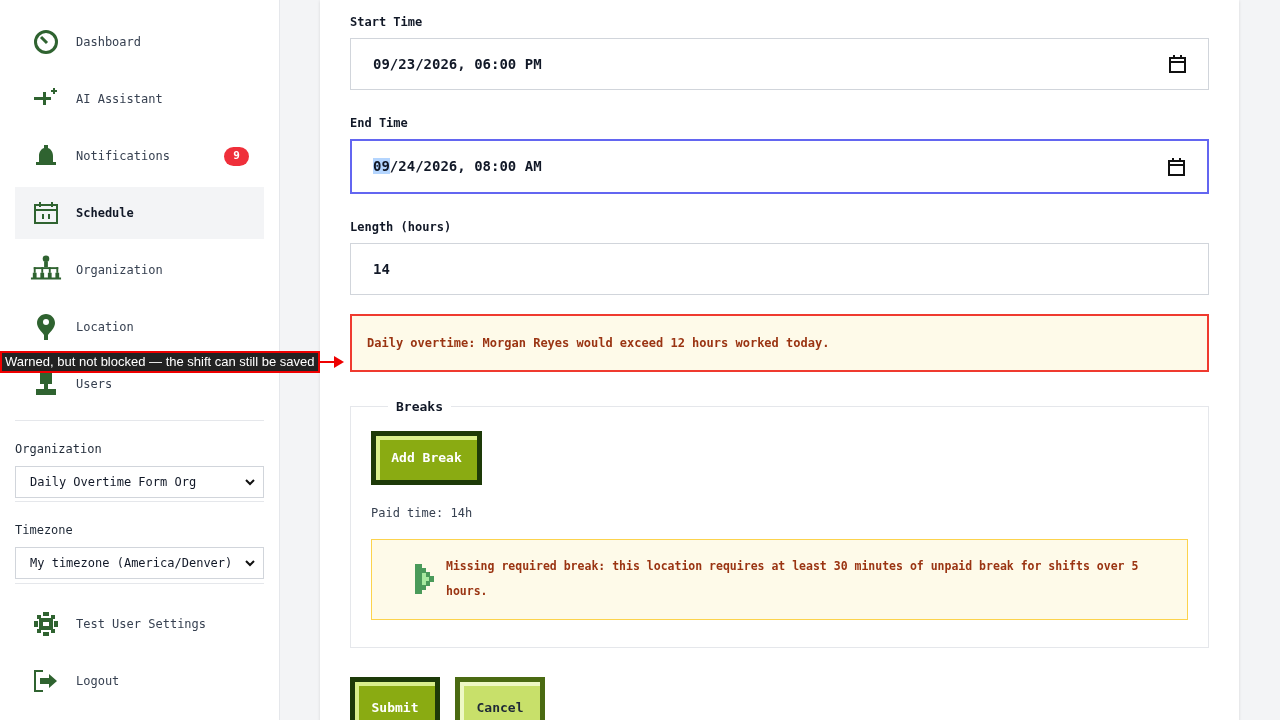 The width and height of the screenshot is (1280, 720). I want to click on play-icon, so click(425, 579).